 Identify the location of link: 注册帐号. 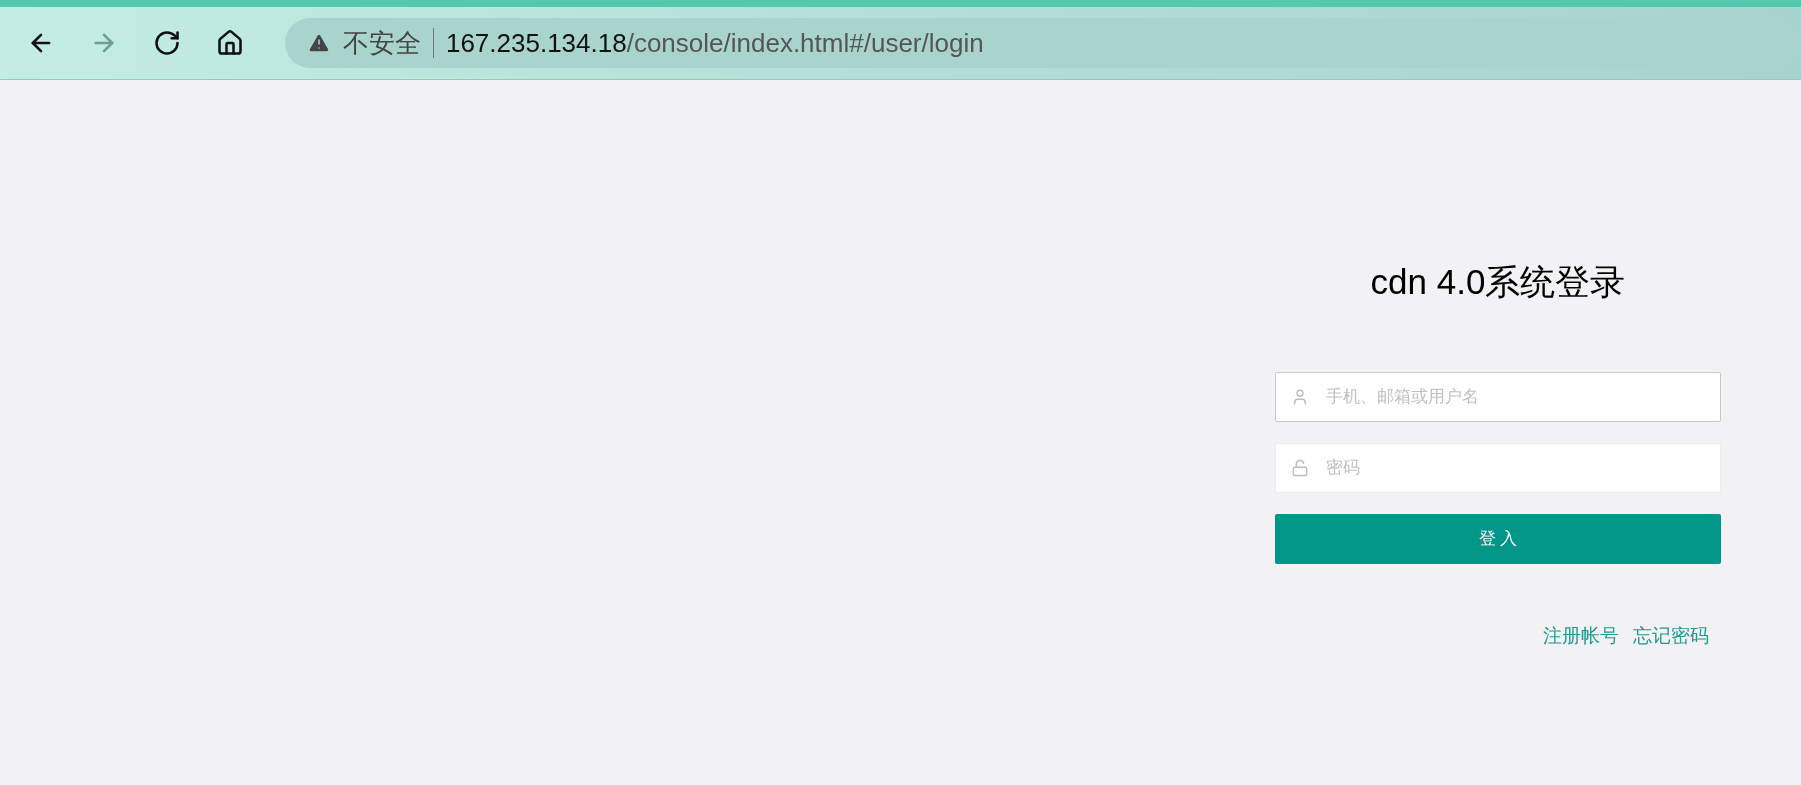
(1581, 636).